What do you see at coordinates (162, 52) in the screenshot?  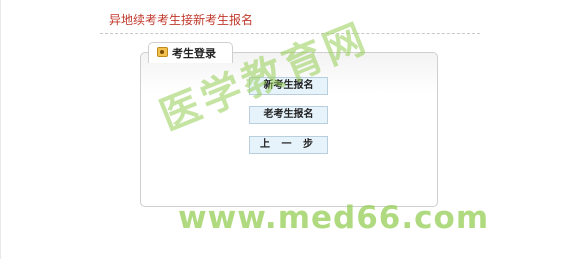 I see `user-card-icon` at bounding box center [162, 52].